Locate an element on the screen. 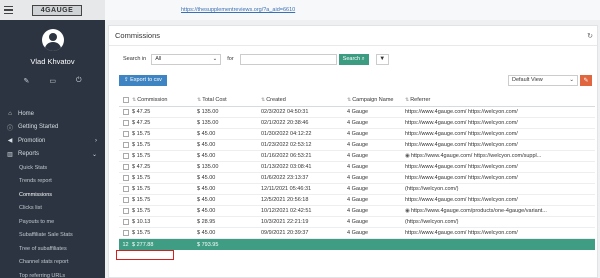 This screenshot has height=278, width=600. sidebar-subitem-commissions: Commissions is located at coordinates (52, 195).